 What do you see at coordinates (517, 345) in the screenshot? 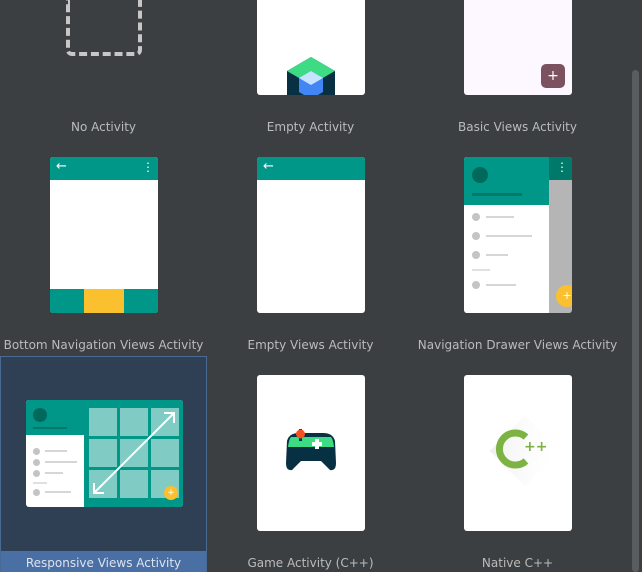
I see `template-label: Navigation Drawer Views Activity` at bounding box center [517, 345].